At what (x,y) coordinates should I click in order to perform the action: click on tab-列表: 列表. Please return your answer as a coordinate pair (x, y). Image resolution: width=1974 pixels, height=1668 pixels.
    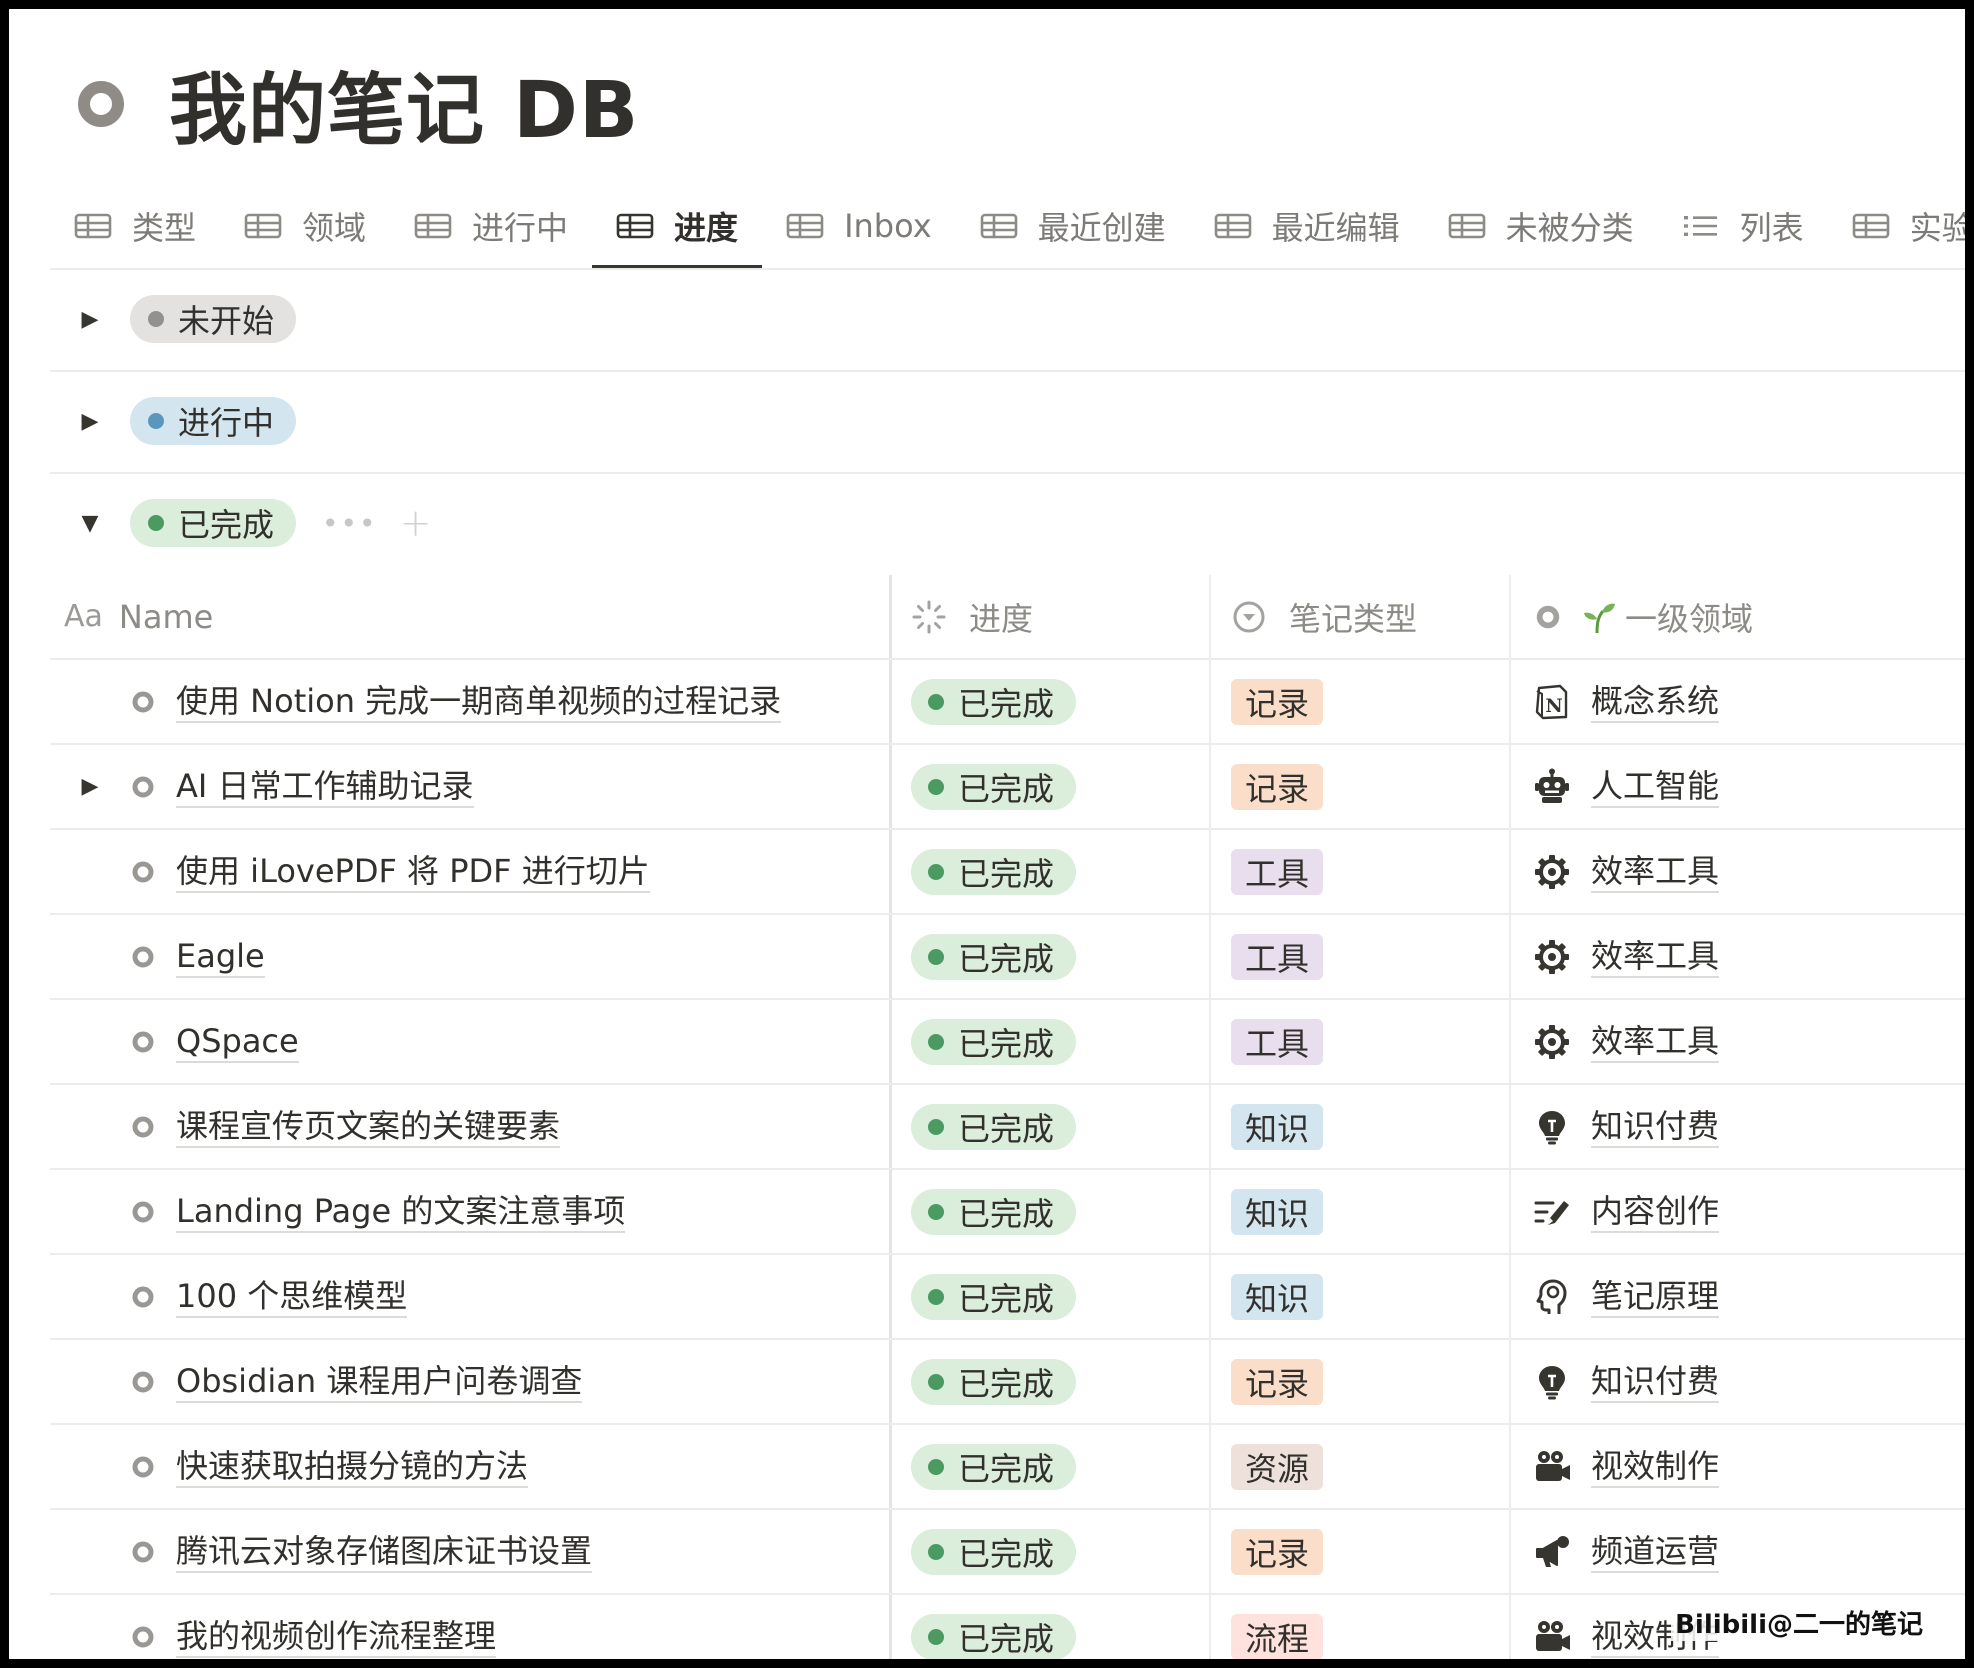
    Looking at the image, I should click on (1743, 226).